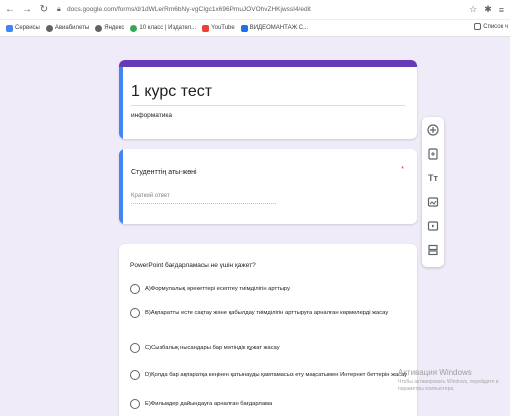  What do you see at coordinates (164, 172) in the screenshot?
I see `question-title: Студенттің аты-жөні` at bounding box center [164, 172].